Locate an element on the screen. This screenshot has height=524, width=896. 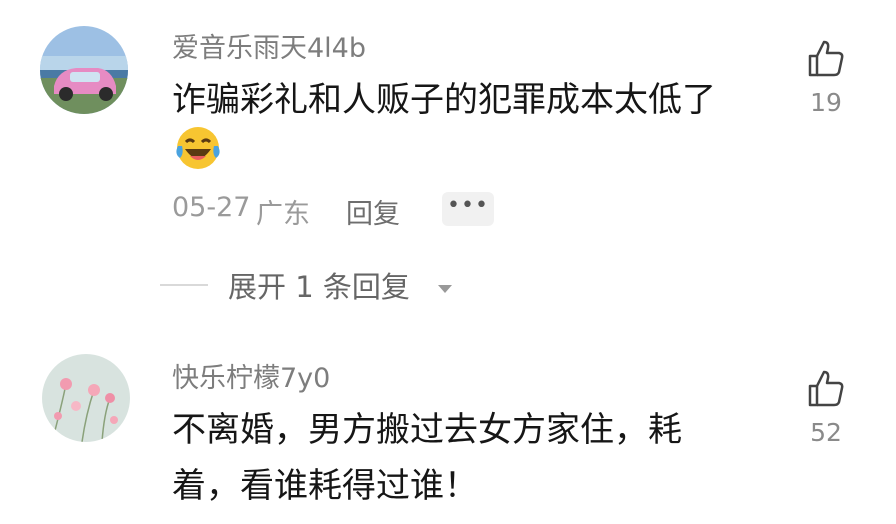
like-button: 52 is located at coordinates (826, 407).